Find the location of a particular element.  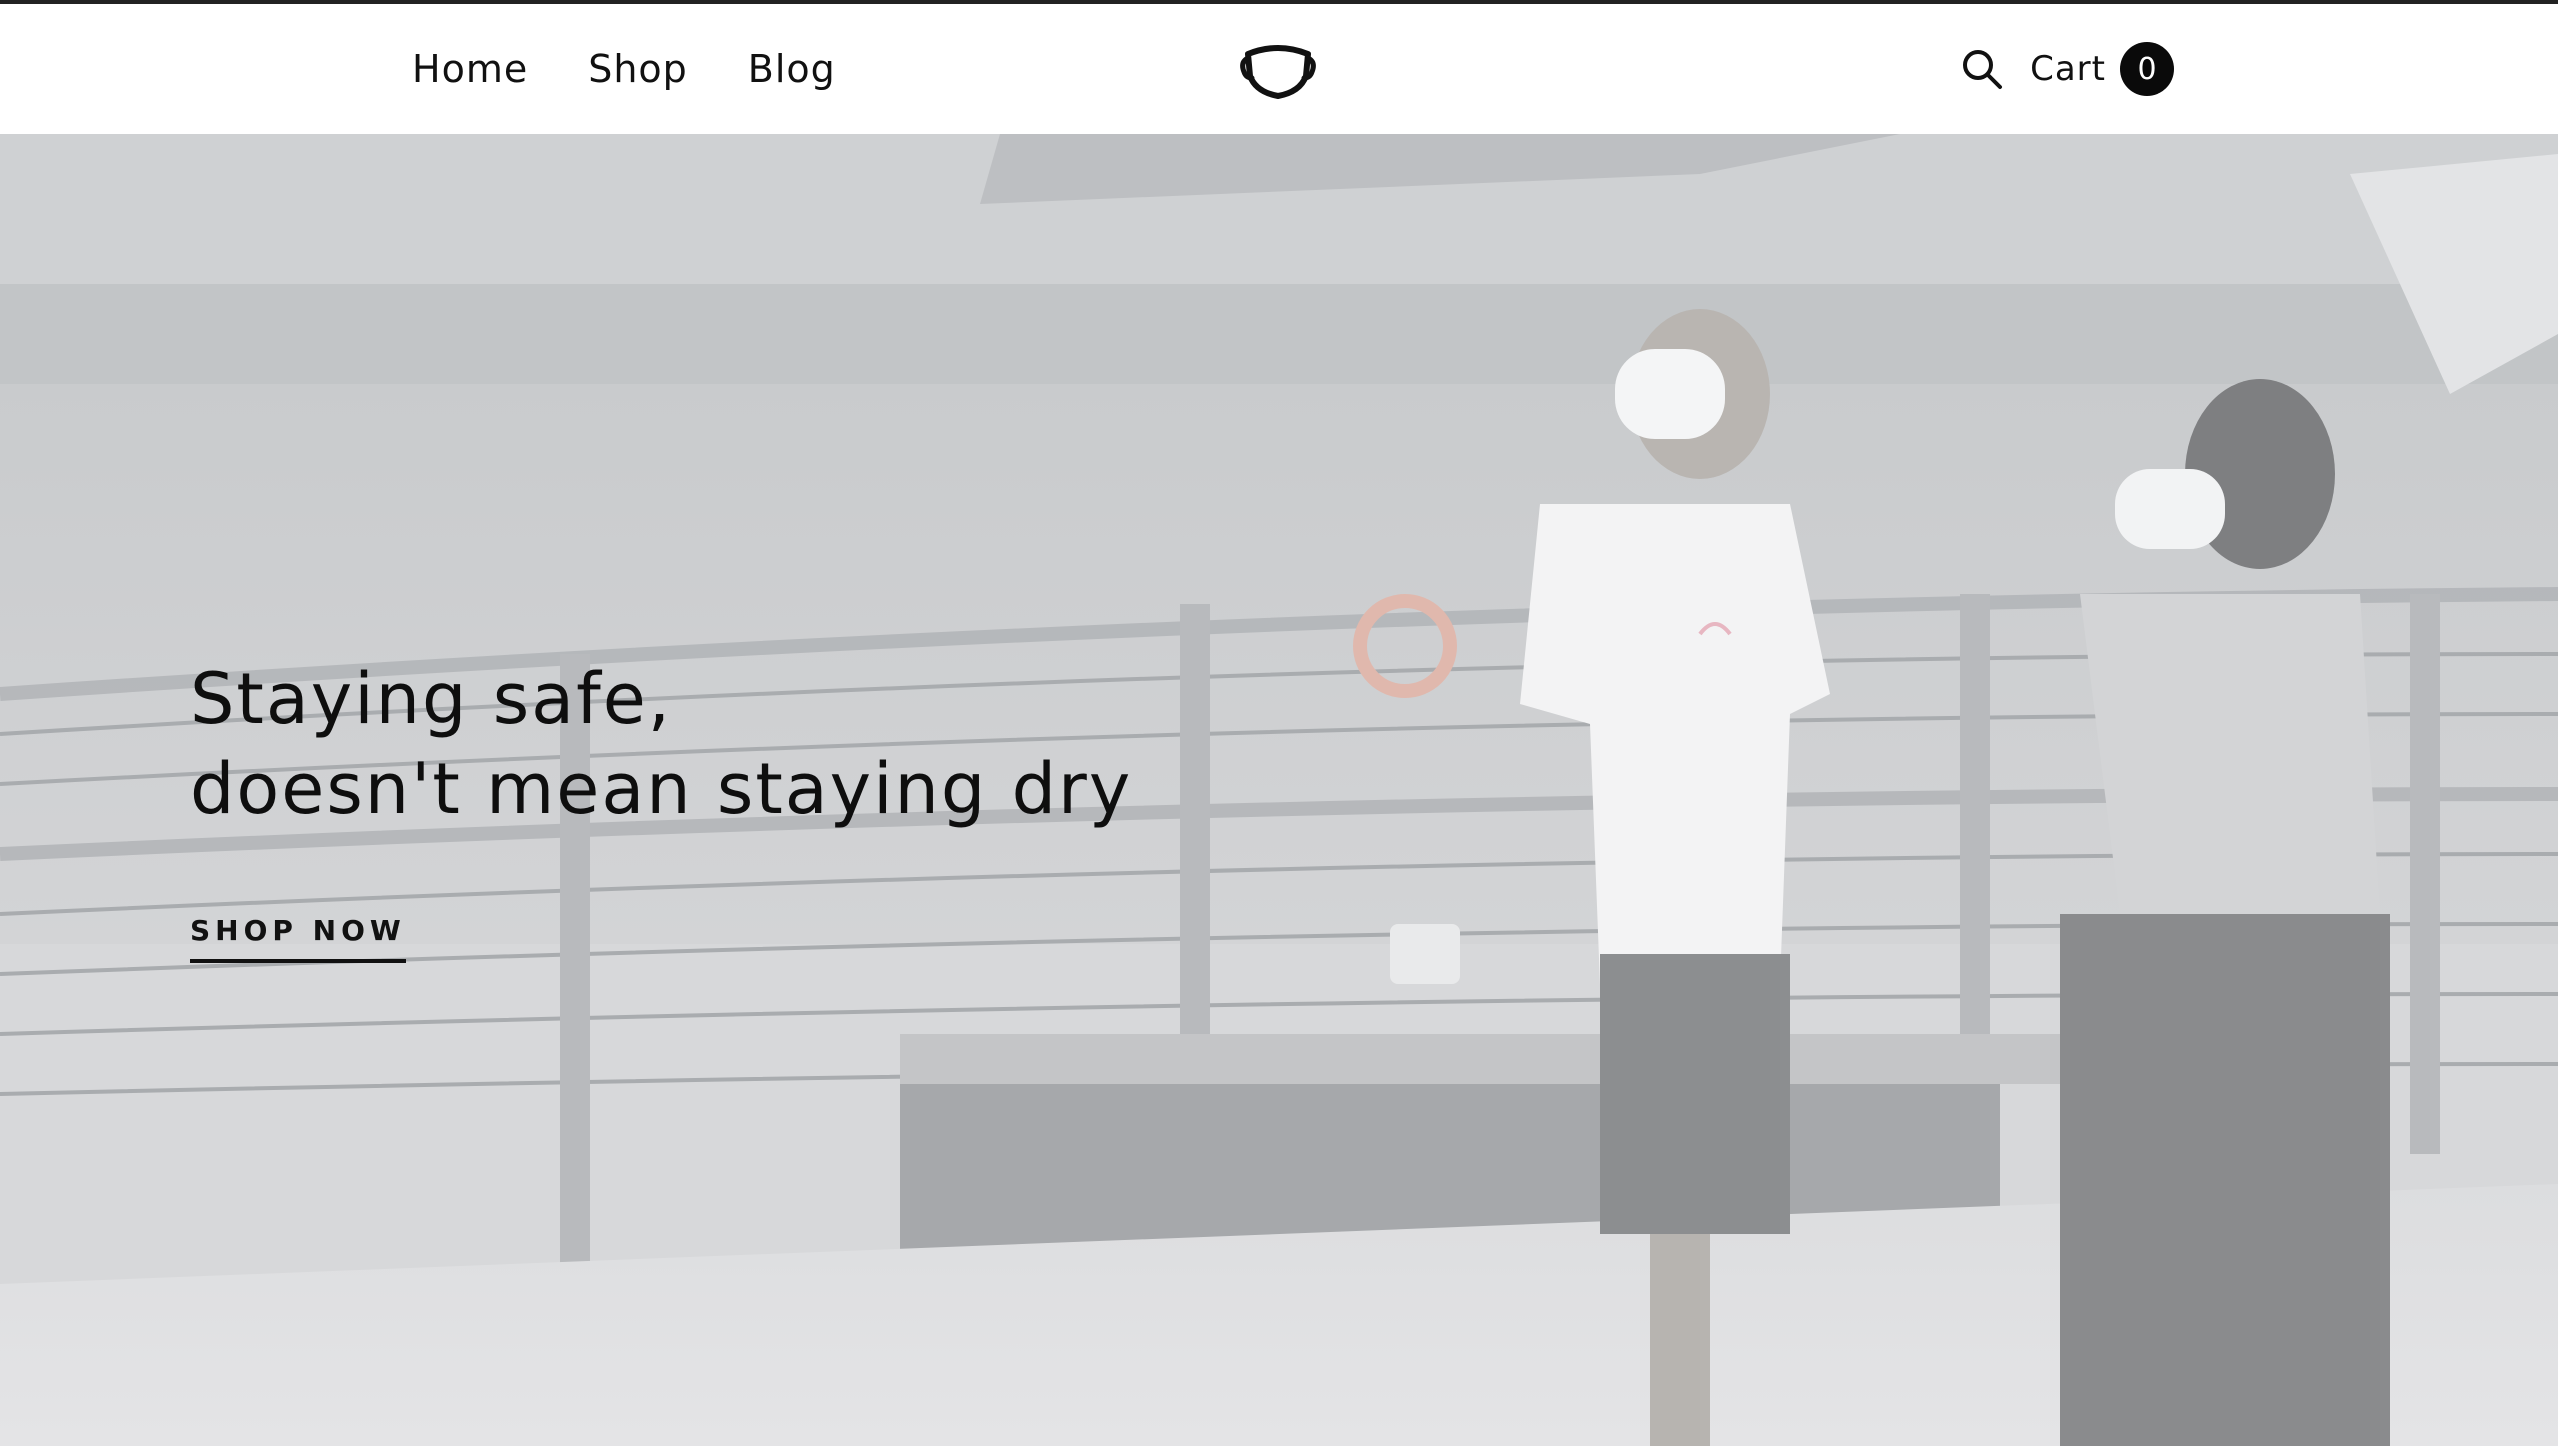

site-header: Home Shop Blog Cart 0 is located at coordinates (1279, 69).